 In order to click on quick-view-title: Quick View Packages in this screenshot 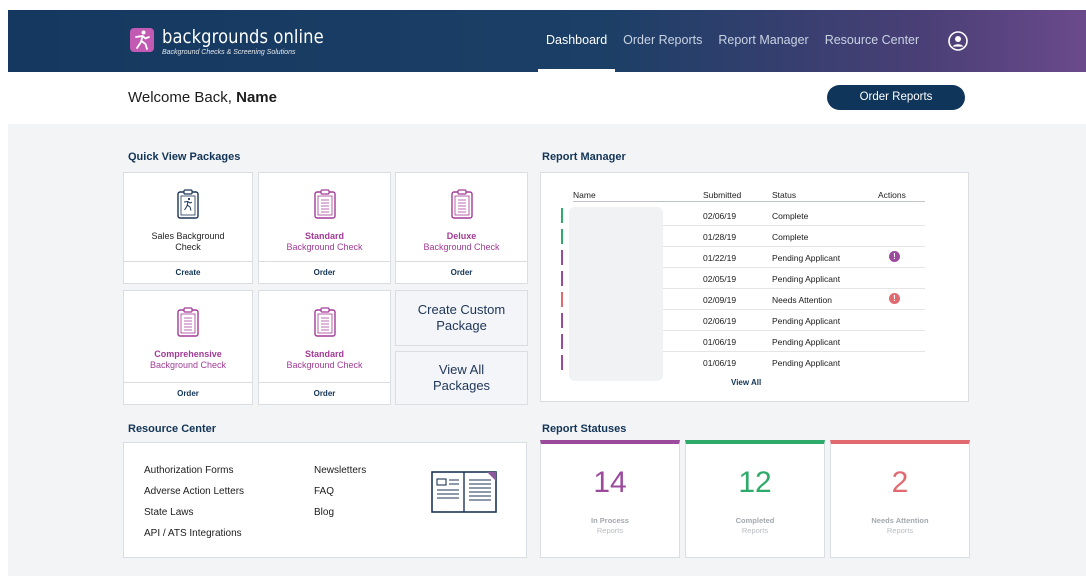, I will do `click(184, 157)`.